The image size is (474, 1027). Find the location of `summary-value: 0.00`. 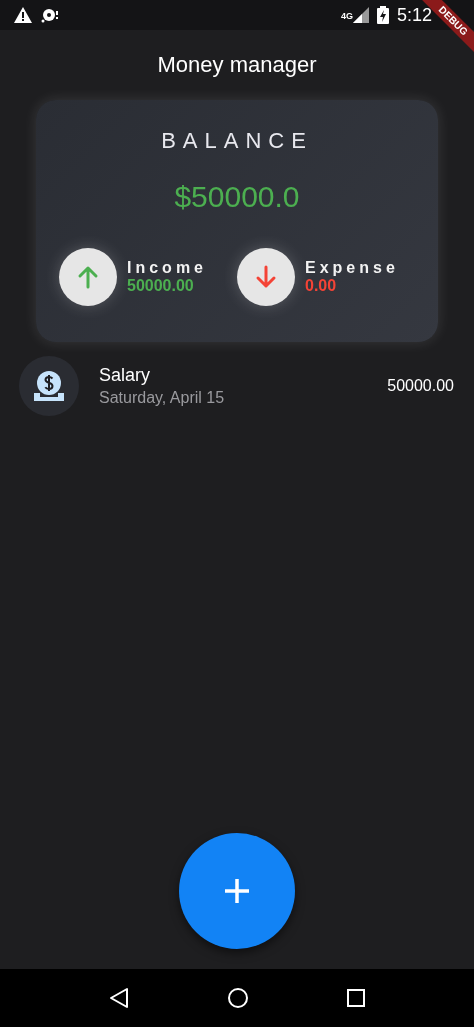

summary-value: 0.00 is located at coordinates (321, 286).